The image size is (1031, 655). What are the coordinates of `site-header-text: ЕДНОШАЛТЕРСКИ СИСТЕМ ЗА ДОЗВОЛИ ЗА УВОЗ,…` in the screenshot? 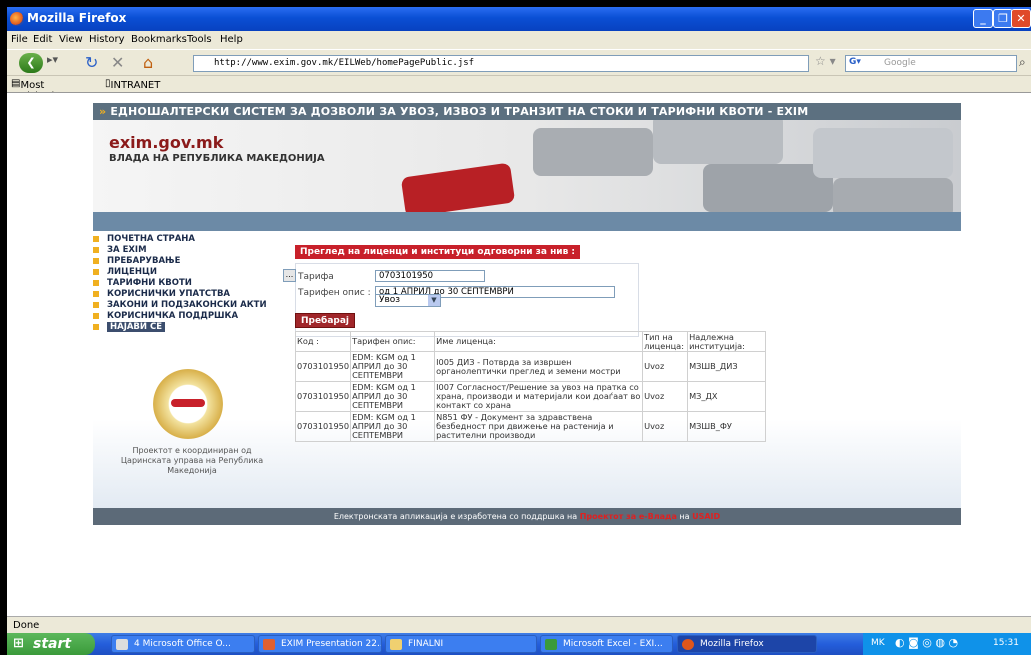 It's located at (459, 111).